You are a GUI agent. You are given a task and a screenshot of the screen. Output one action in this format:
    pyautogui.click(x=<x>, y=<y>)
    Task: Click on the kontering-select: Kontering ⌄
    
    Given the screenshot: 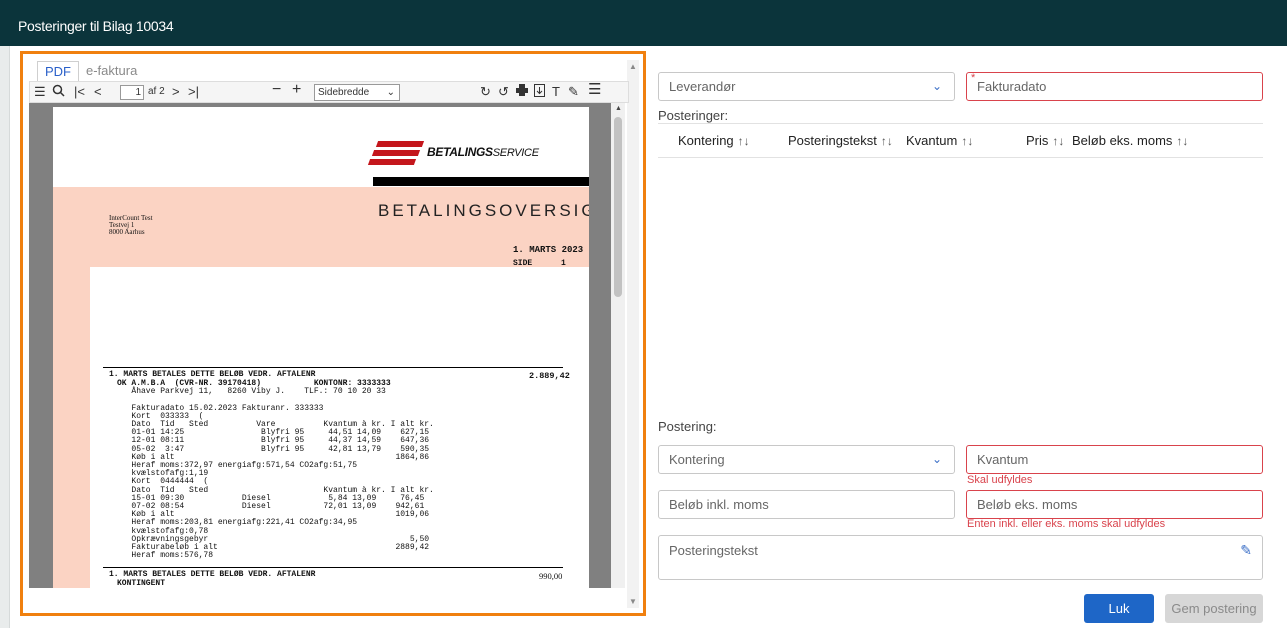 What is the action you would take?
    pyautogui.click(x=806, y=459)
    